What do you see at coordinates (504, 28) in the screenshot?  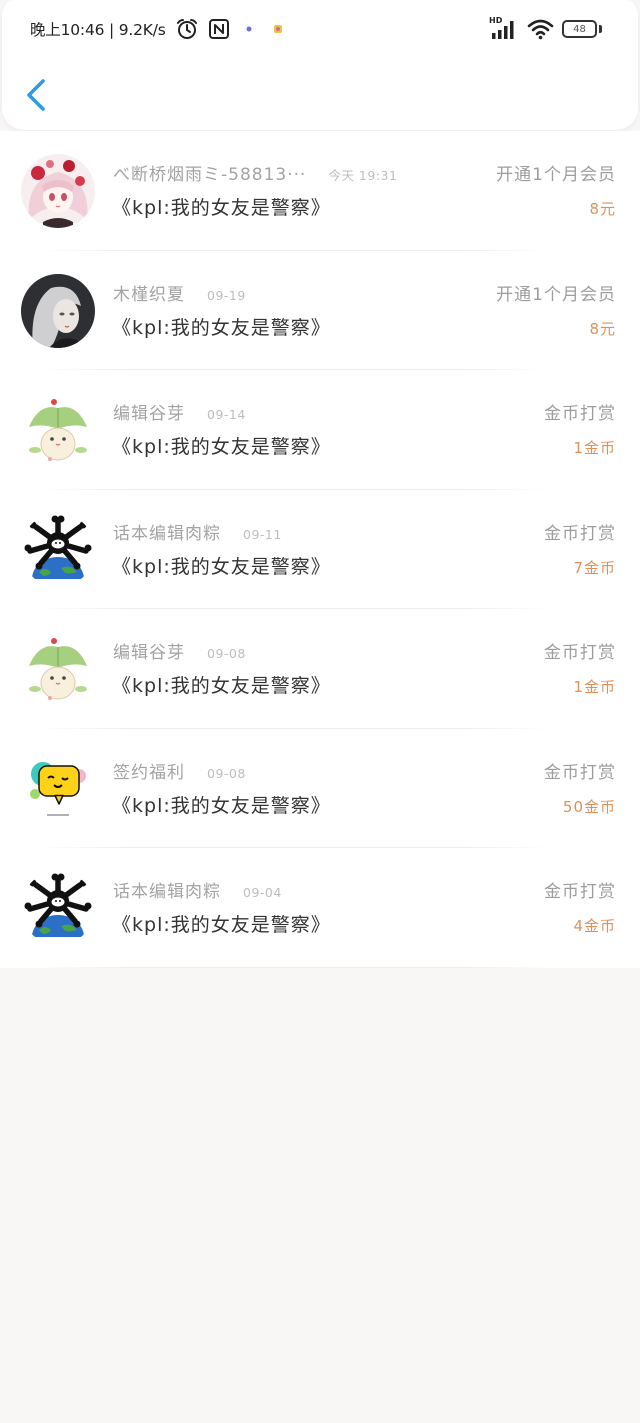 I see `signal-icon: HD` at bounding box center [504, 28].